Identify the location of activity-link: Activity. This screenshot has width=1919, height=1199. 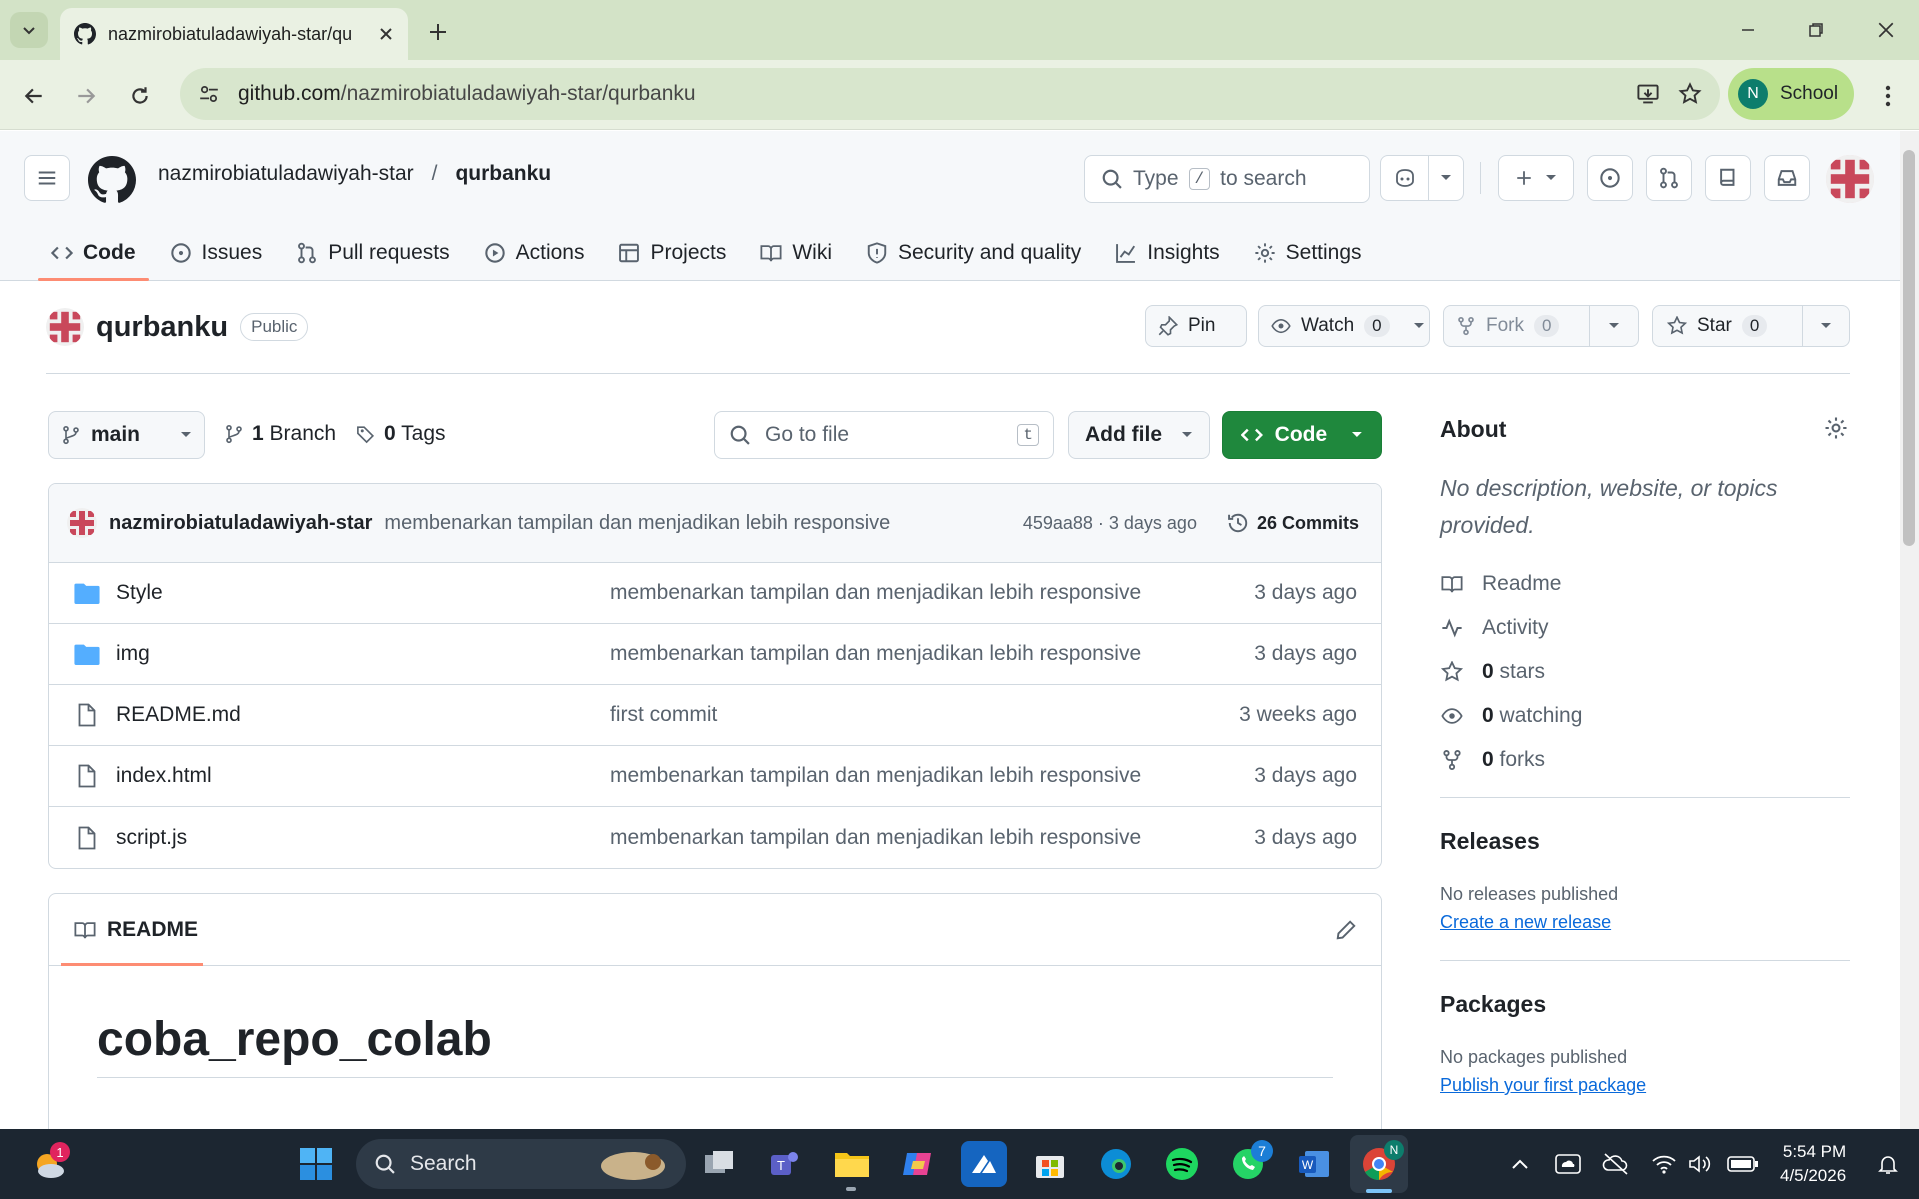
(1511, 628).